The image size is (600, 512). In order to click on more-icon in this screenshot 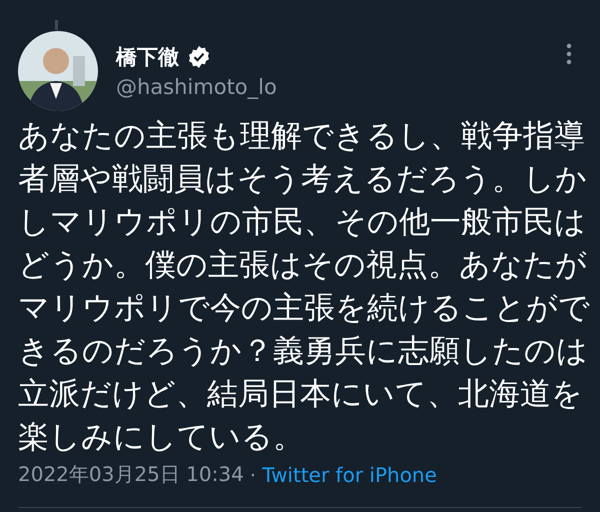, I will do `click(569, 54)`.